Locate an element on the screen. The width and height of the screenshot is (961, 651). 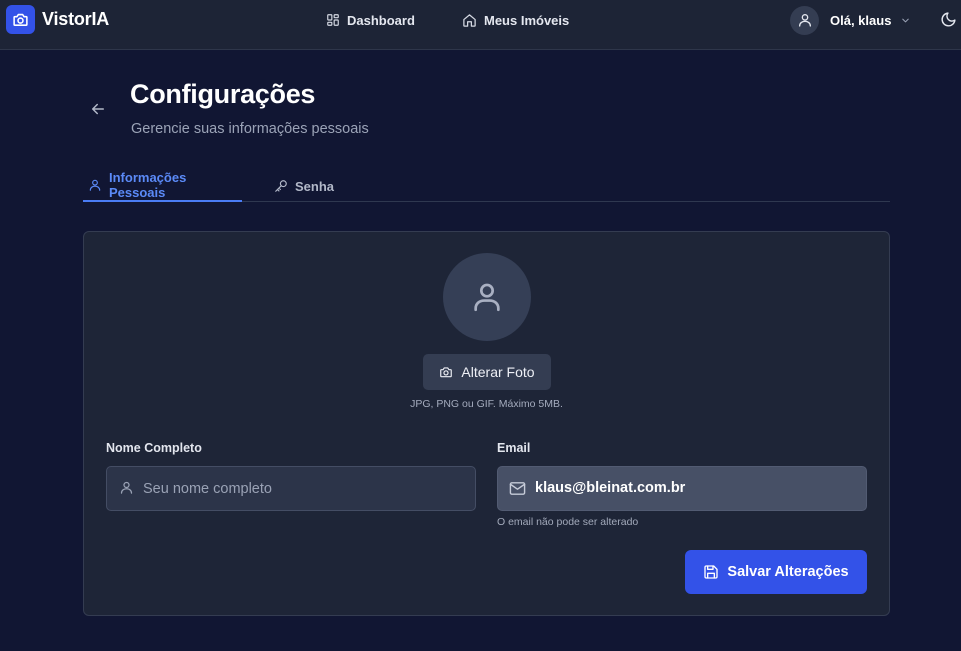
tab-senha: Senha is located at coordinates (304, 186).